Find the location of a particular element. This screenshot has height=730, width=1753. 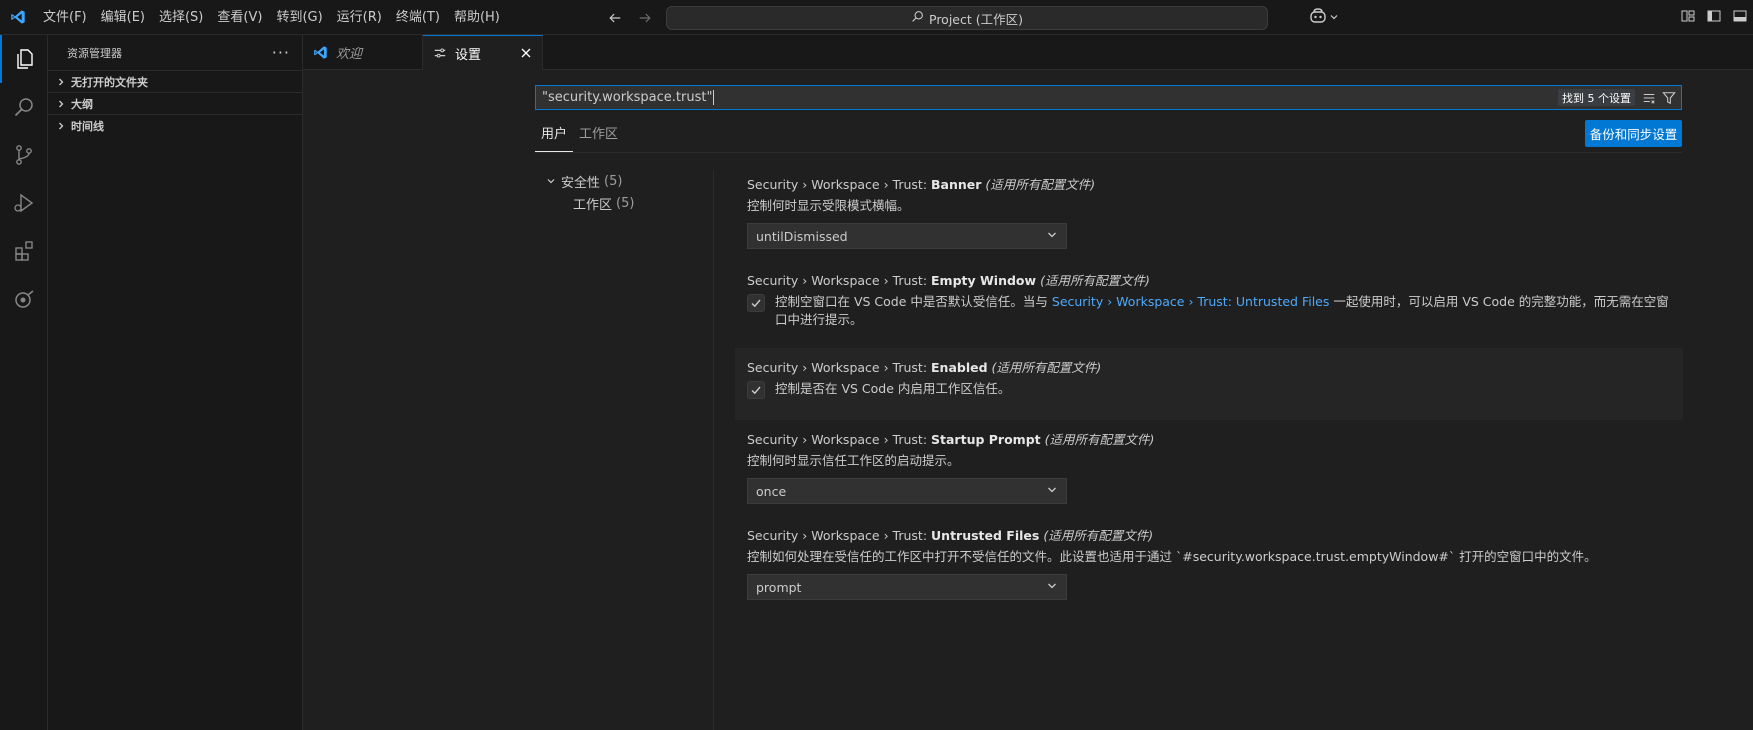

select-value: prompt is located at coordinates (779, 587).